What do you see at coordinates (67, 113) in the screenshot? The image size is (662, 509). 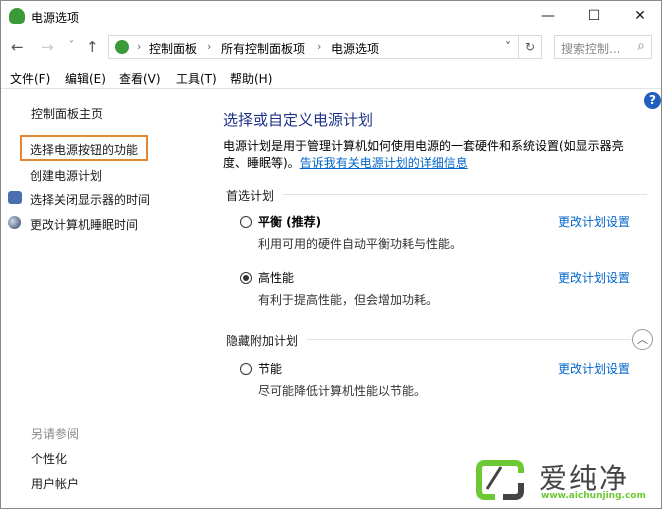 I see `control-panel-home-link: 控制面板主页` at bounding box center [67, 113].